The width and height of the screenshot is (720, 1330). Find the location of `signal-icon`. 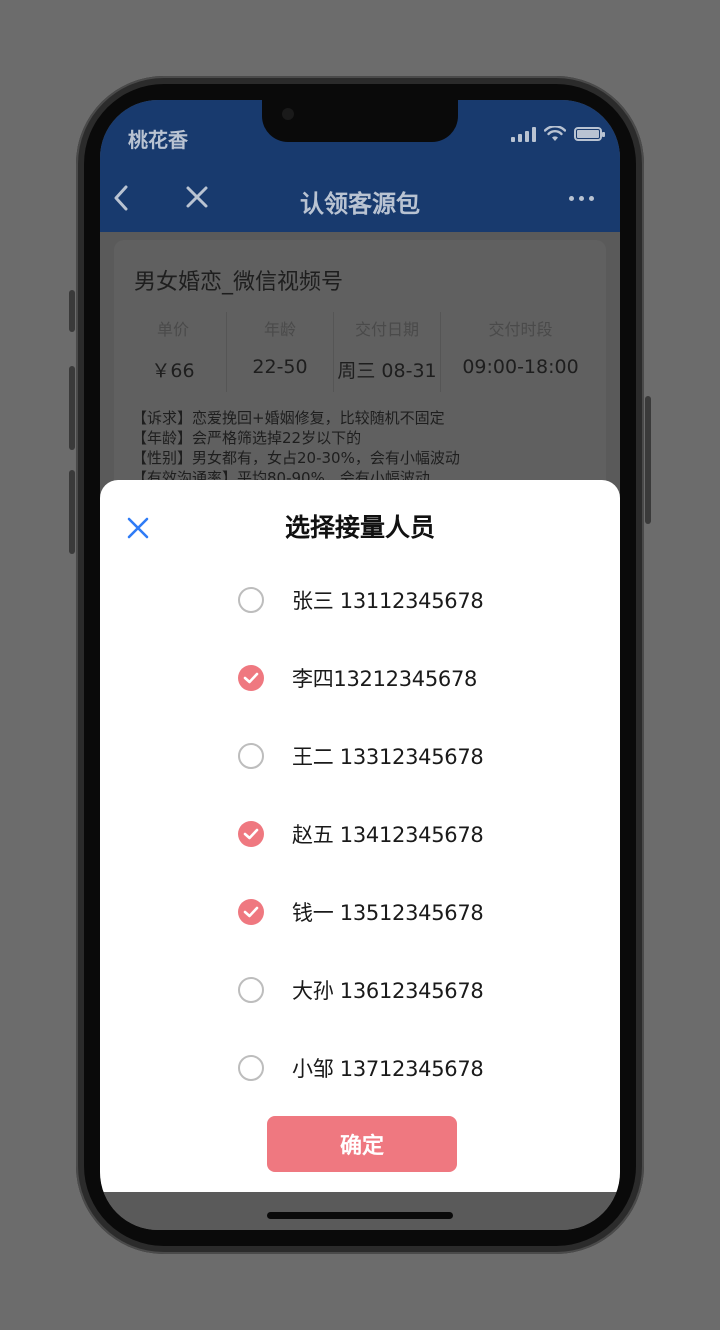

signal-icon is located at coordinates (523, 134).